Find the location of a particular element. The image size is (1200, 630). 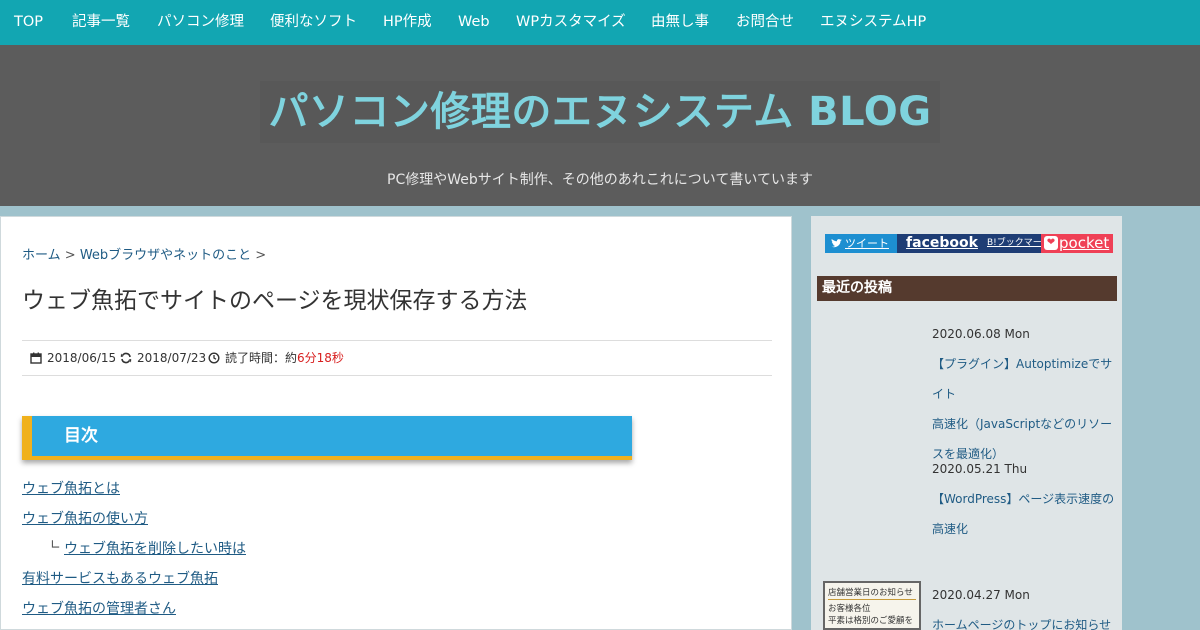

nav-web: Web is located at coordinates (474, 22).